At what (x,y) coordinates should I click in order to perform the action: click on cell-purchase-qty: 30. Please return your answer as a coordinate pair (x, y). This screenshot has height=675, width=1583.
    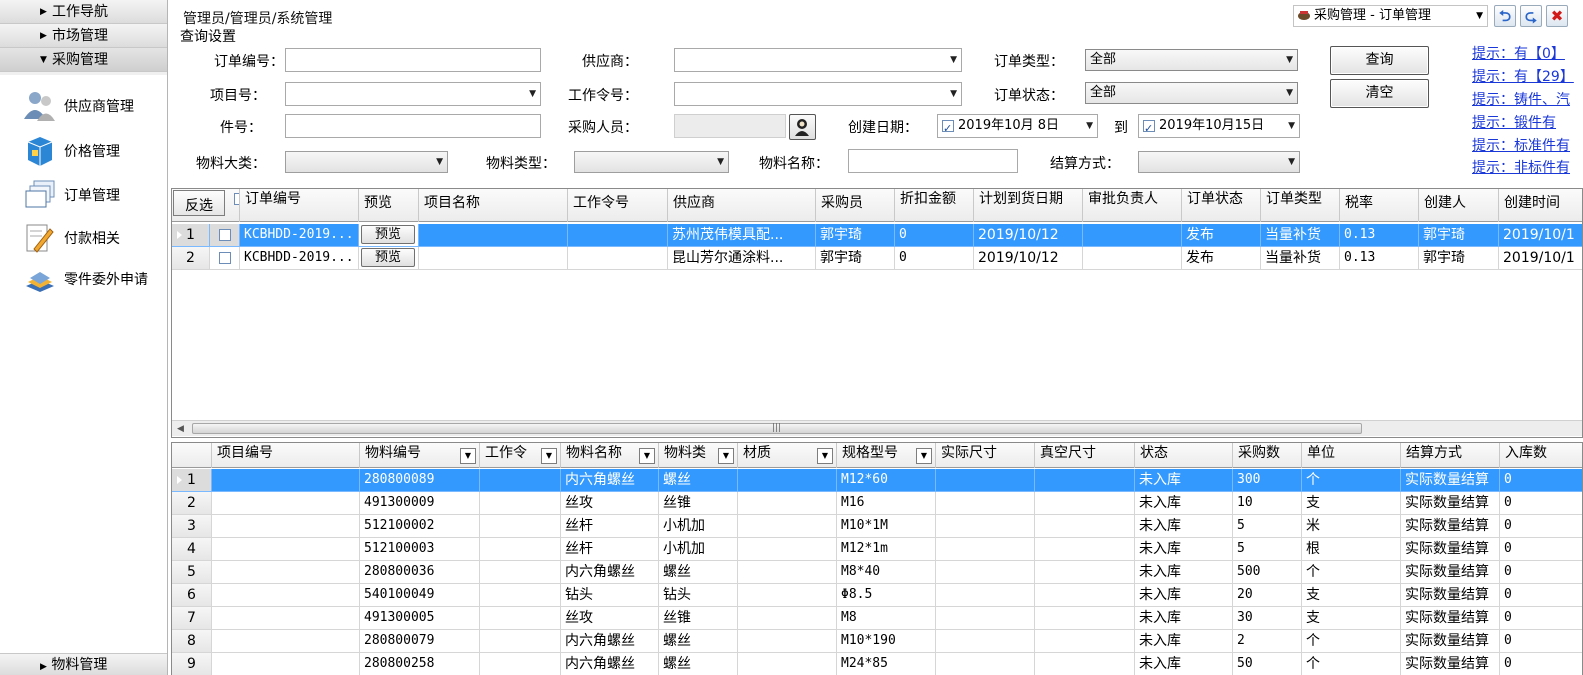
    Looking at the image, I should click on (1267, 618).